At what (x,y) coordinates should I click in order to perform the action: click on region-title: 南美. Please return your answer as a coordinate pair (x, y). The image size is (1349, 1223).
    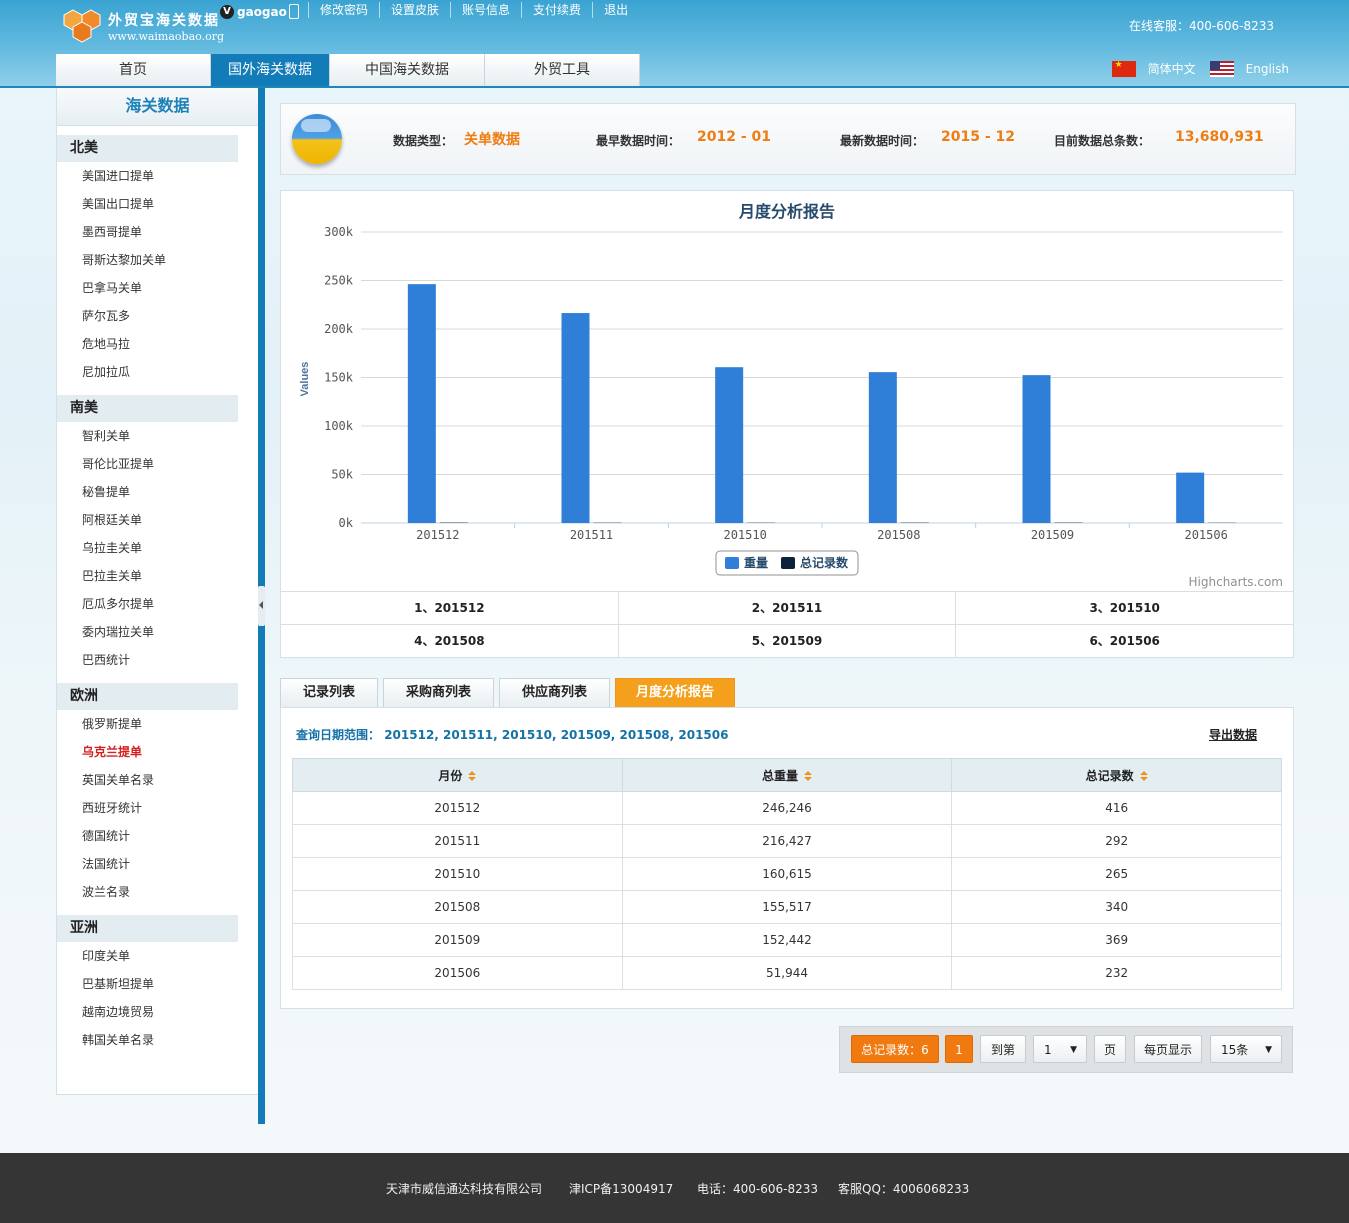
    Looking at the image, I should click on (147, 408).